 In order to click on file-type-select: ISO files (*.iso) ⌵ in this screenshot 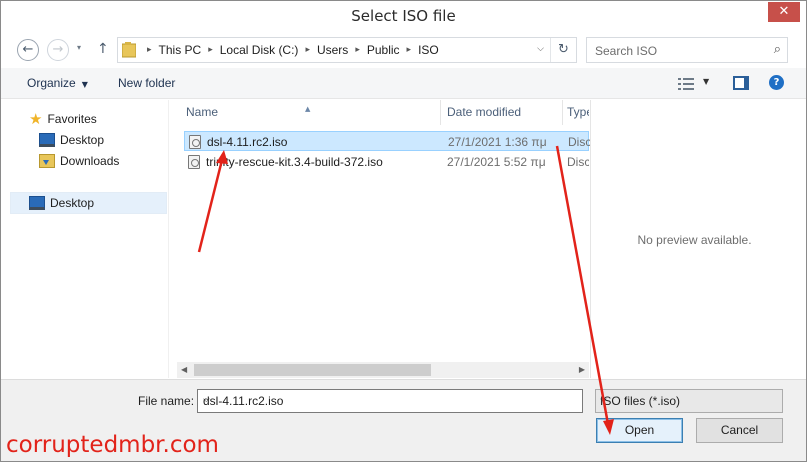, I will do `click(689, 401)`.